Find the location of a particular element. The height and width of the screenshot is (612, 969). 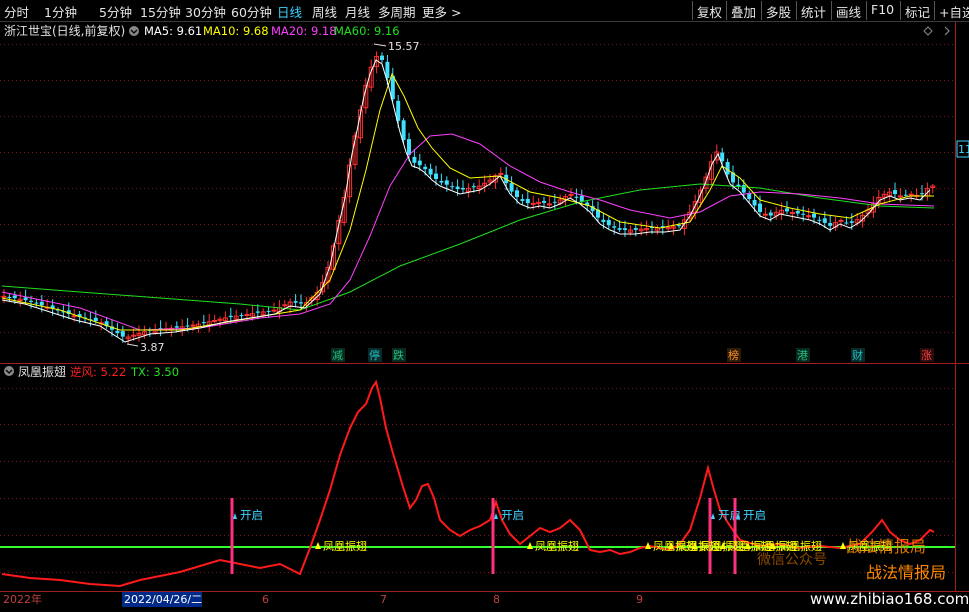

indicator-menu-icon is located at coordinates (9, 371).